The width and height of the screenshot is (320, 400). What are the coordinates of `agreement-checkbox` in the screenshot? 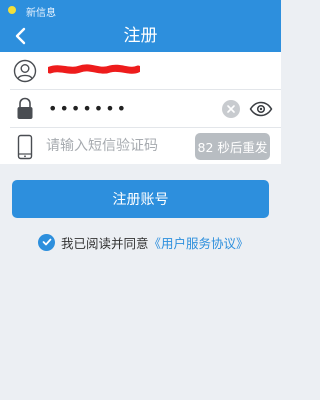 It's located at (46, 242).